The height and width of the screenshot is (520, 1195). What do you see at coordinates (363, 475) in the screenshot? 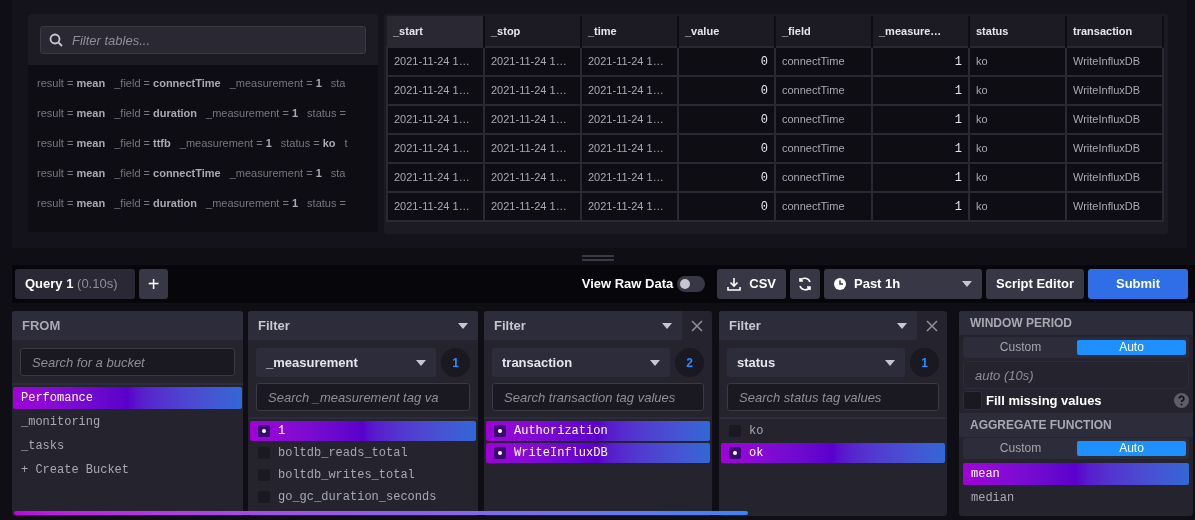
I see `tag-value-item: boltdb_writes_total` at bounding box center [363, 475].